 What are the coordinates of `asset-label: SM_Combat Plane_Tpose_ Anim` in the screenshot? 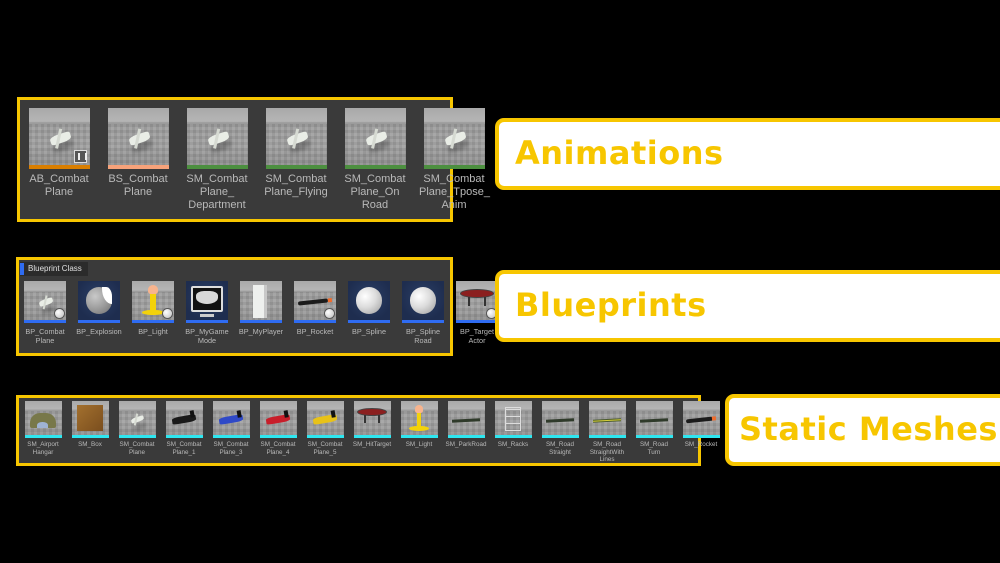 It's located at (454, 192).